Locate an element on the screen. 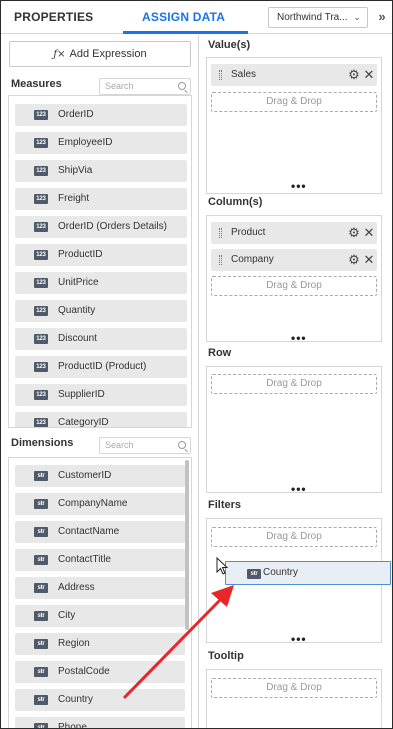 The width and height of the screenshot is (393, 729). columns-zone: Product ⚙ ✕ Company ⚙ ✕ Drag & Drop ••• is located at coordinates (294, 279).